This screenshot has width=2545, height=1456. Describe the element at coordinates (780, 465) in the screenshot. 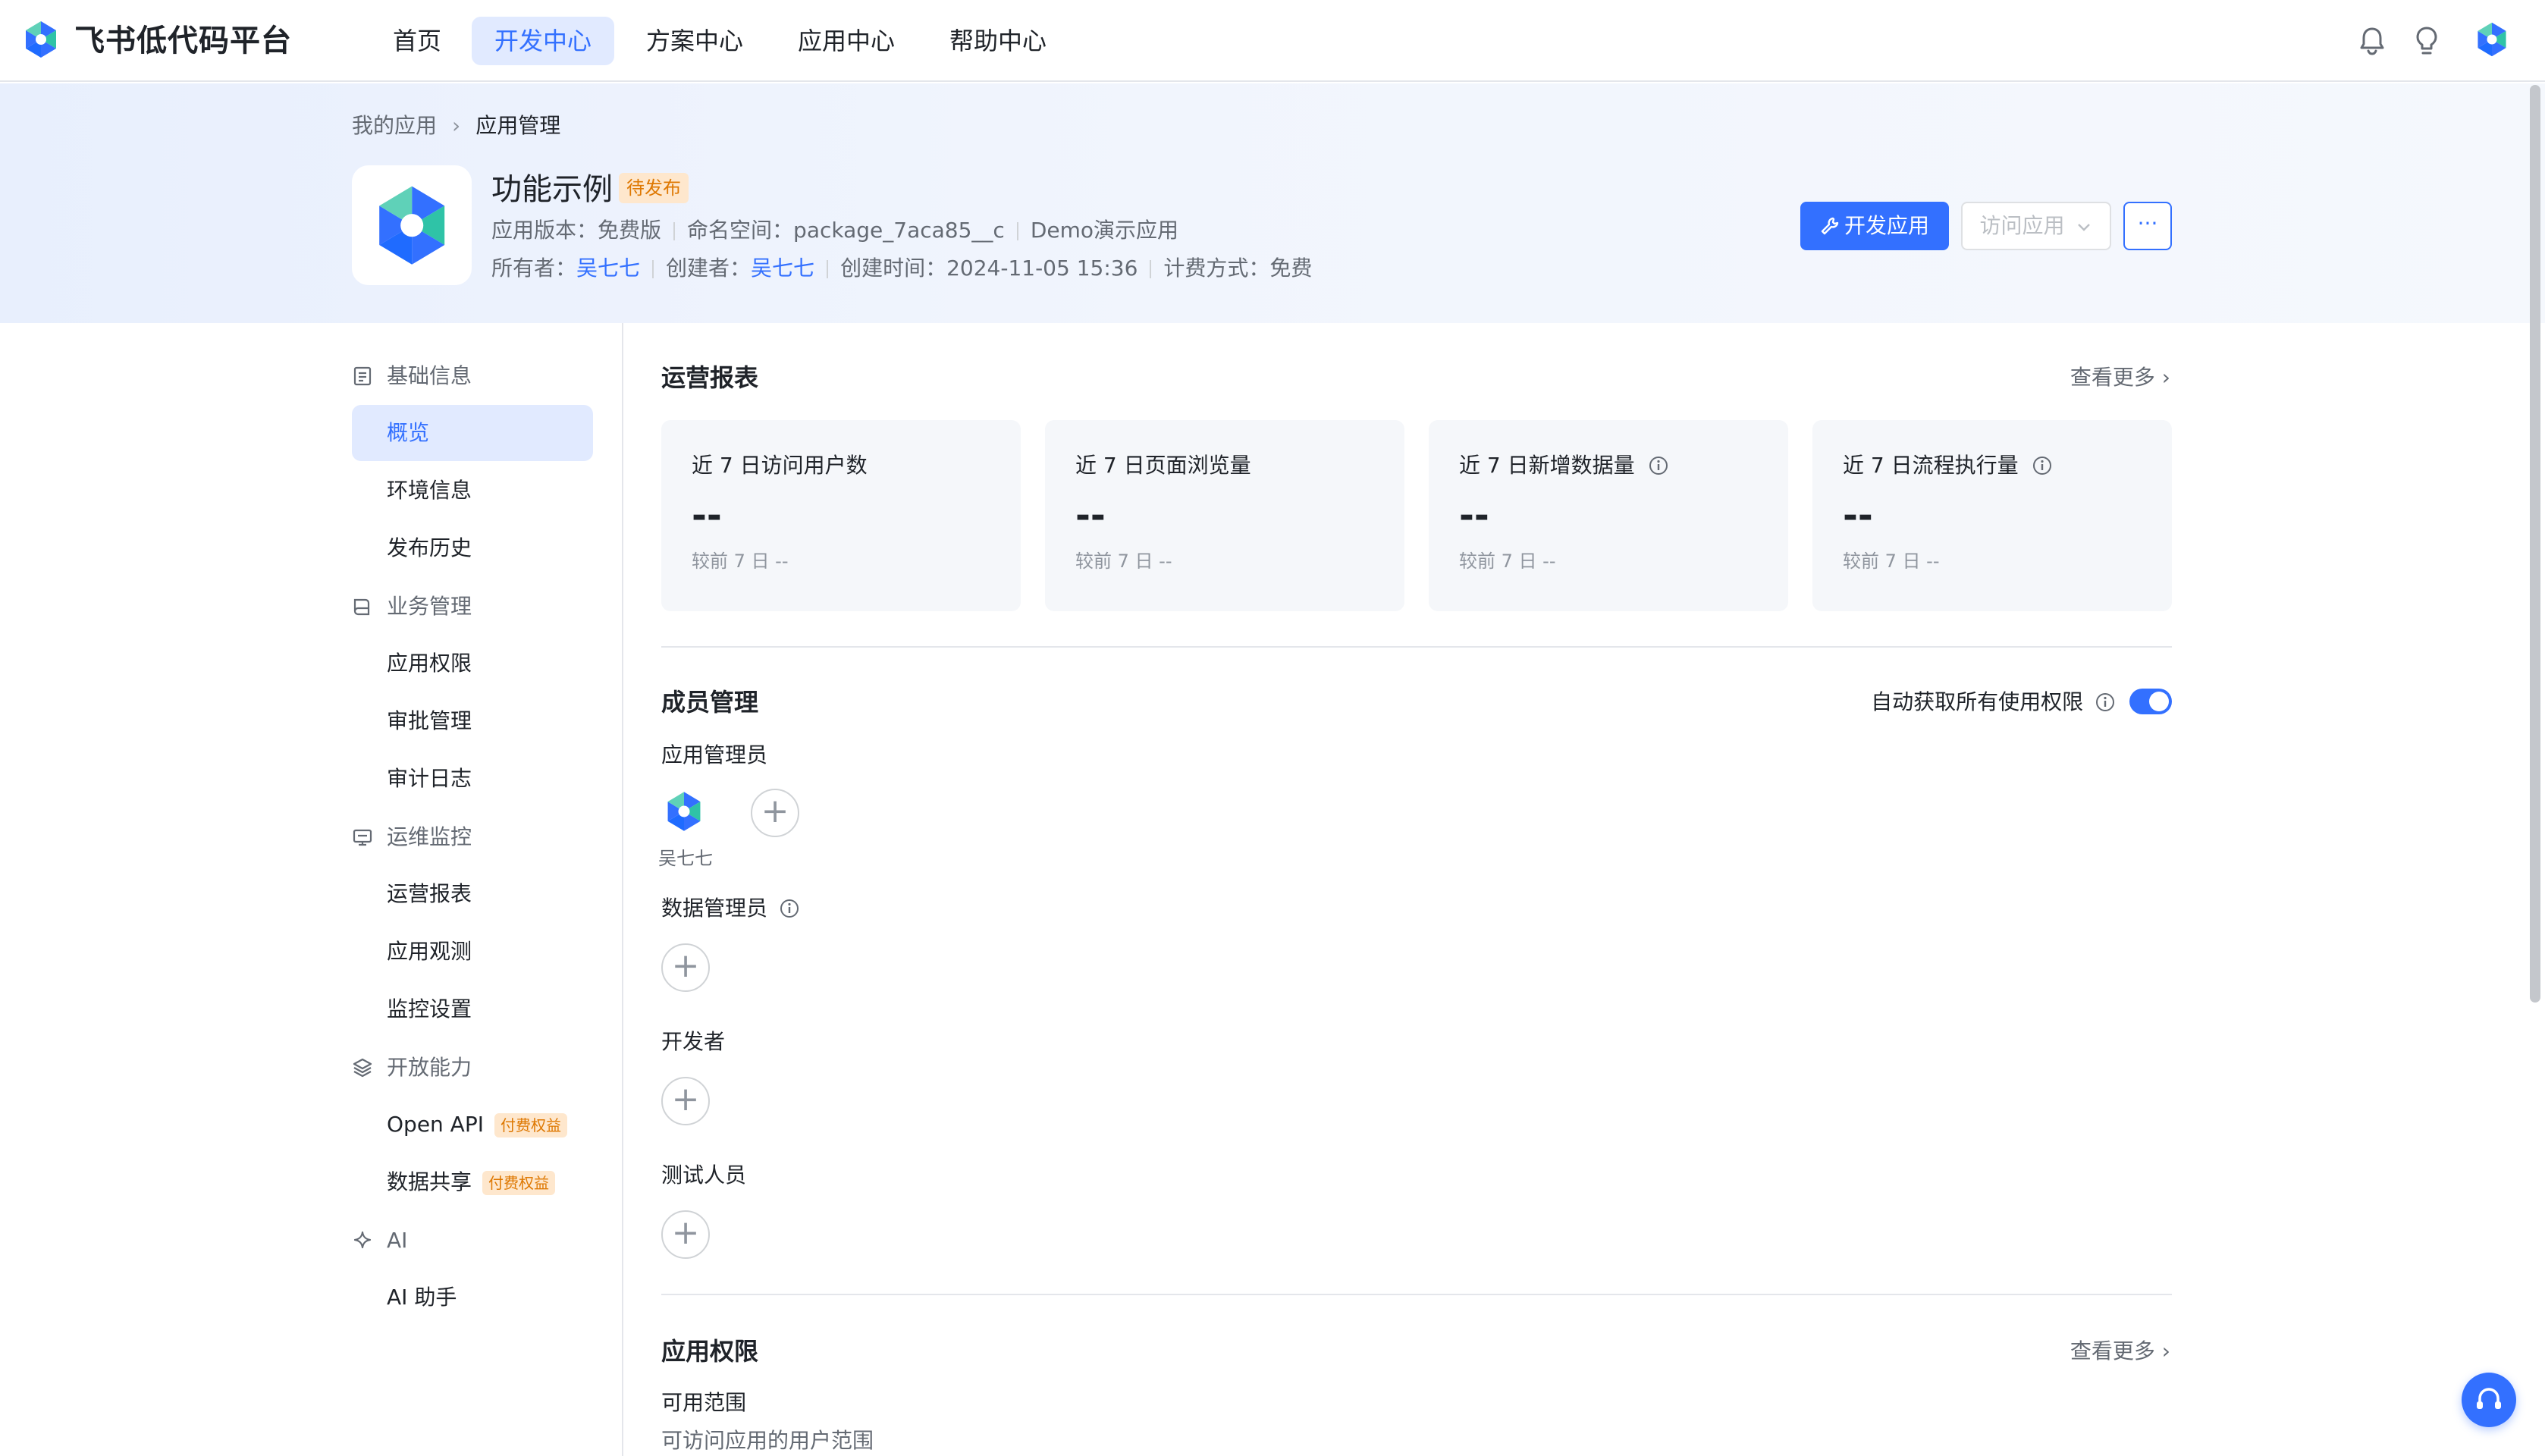

I see `metric-label: 近 7 日访问用户数` at that location.